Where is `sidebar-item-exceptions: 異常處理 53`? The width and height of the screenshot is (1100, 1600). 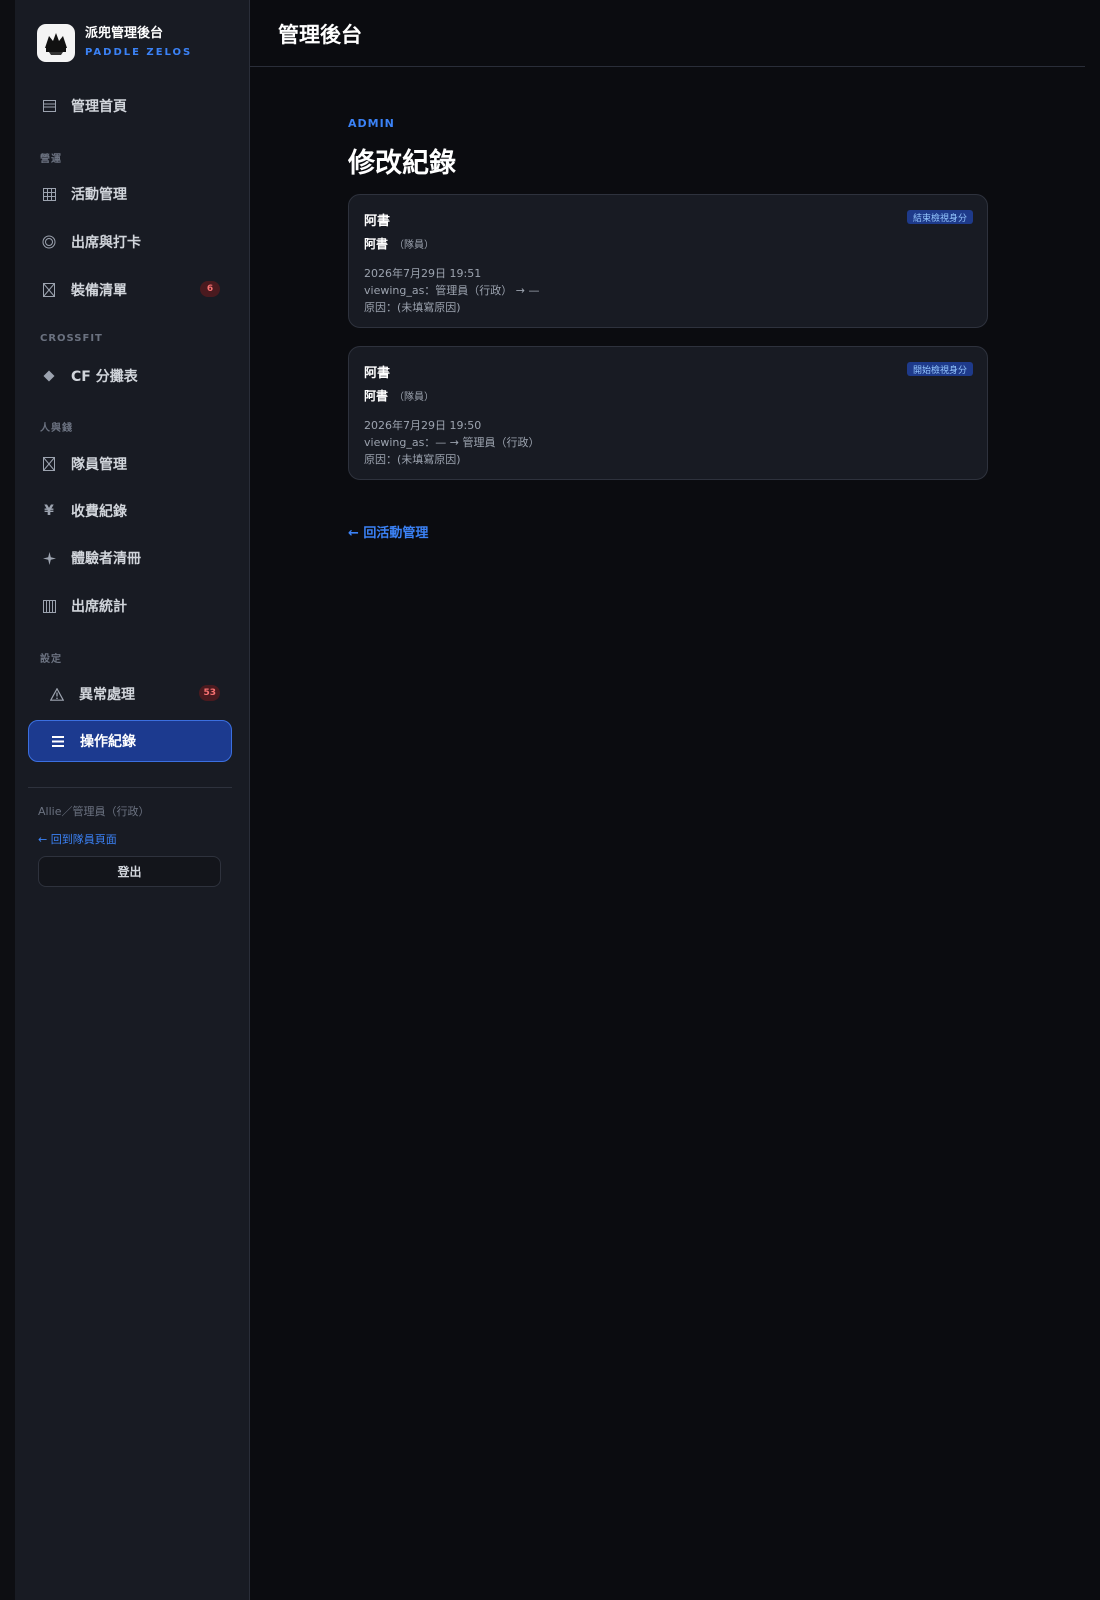 sidebar-item-exceptions: 異常處理 53 is located at coordinates (130, 694).